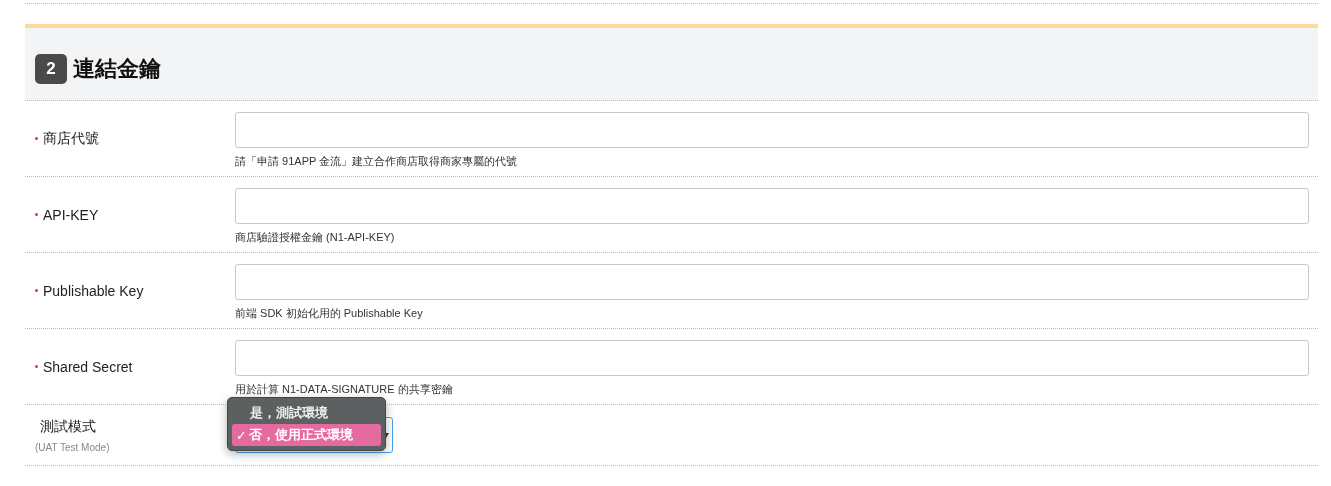 The image size is (1331, 486). I want to click on menu-option: ✓否，使用正式環境, so click(306, 435).